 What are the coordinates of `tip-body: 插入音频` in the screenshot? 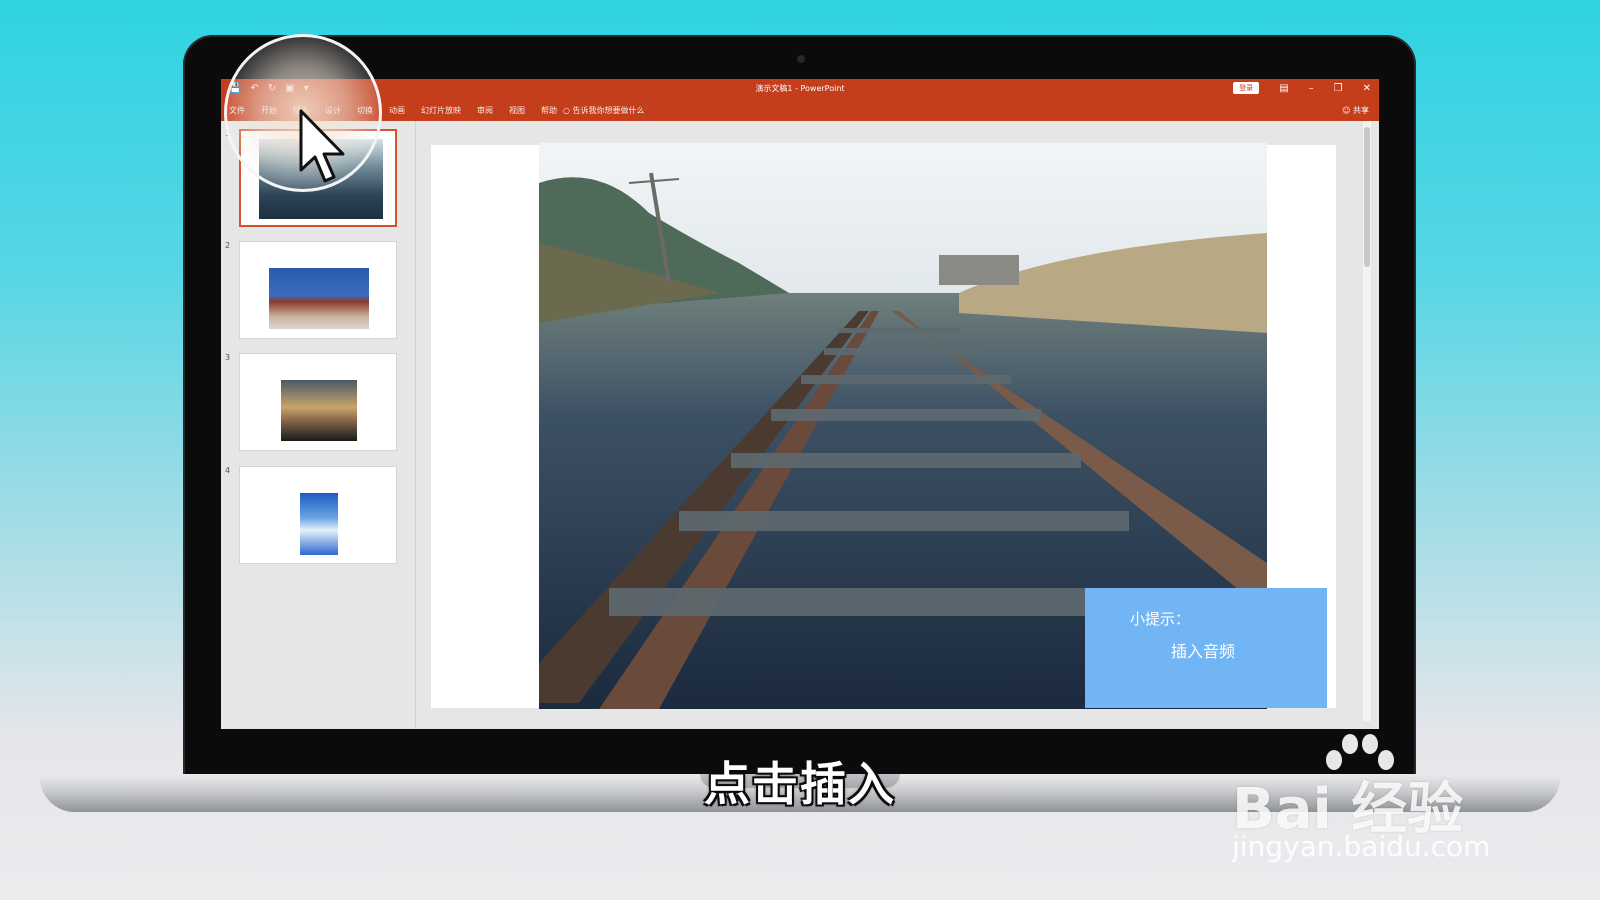 It's located at (1203, 651).